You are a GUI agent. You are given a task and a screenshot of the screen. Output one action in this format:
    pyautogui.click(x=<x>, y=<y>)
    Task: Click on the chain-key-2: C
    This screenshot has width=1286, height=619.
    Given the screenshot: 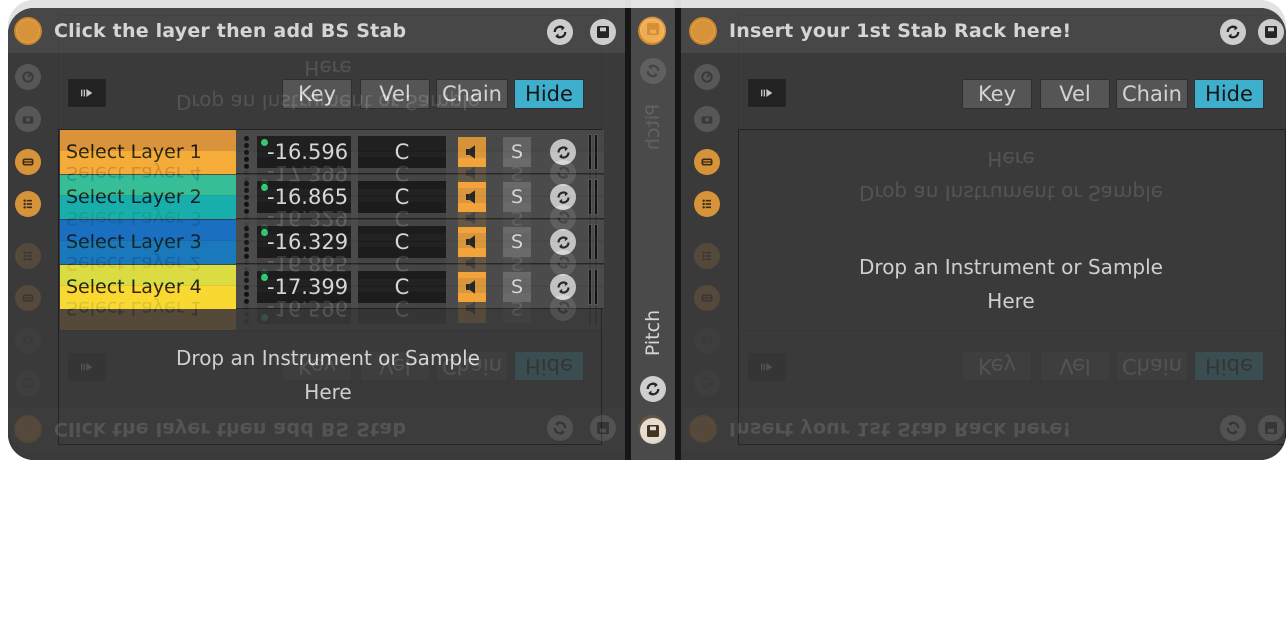 What is the action you would take?
    pyautogui.click(x=402, y=197)
    